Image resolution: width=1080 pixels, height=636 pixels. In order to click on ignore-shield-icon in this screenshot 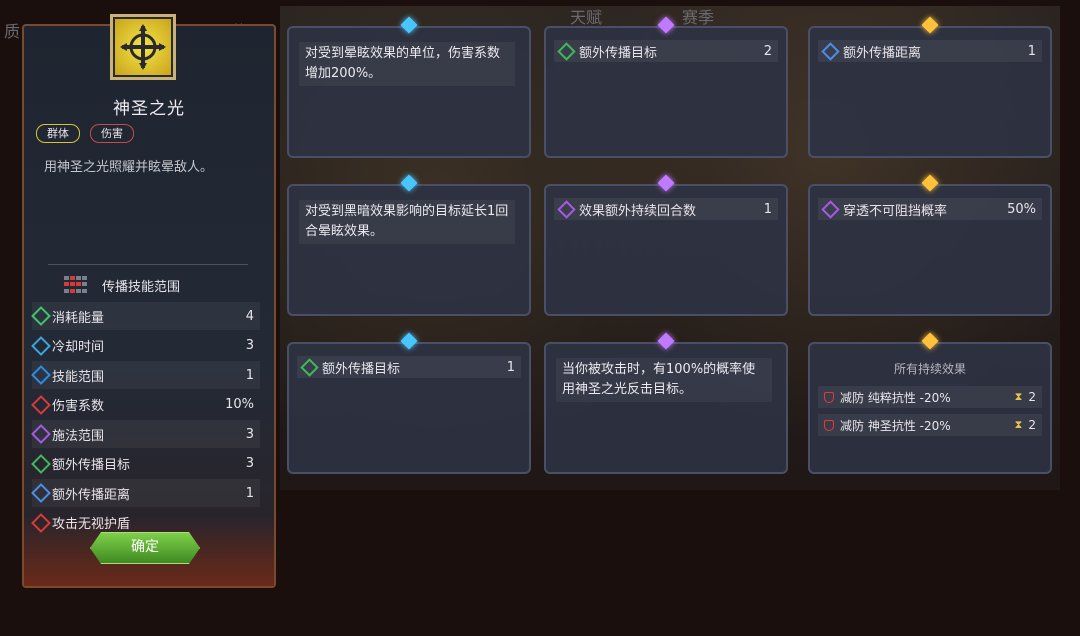, I will do `click(41, 522)`.